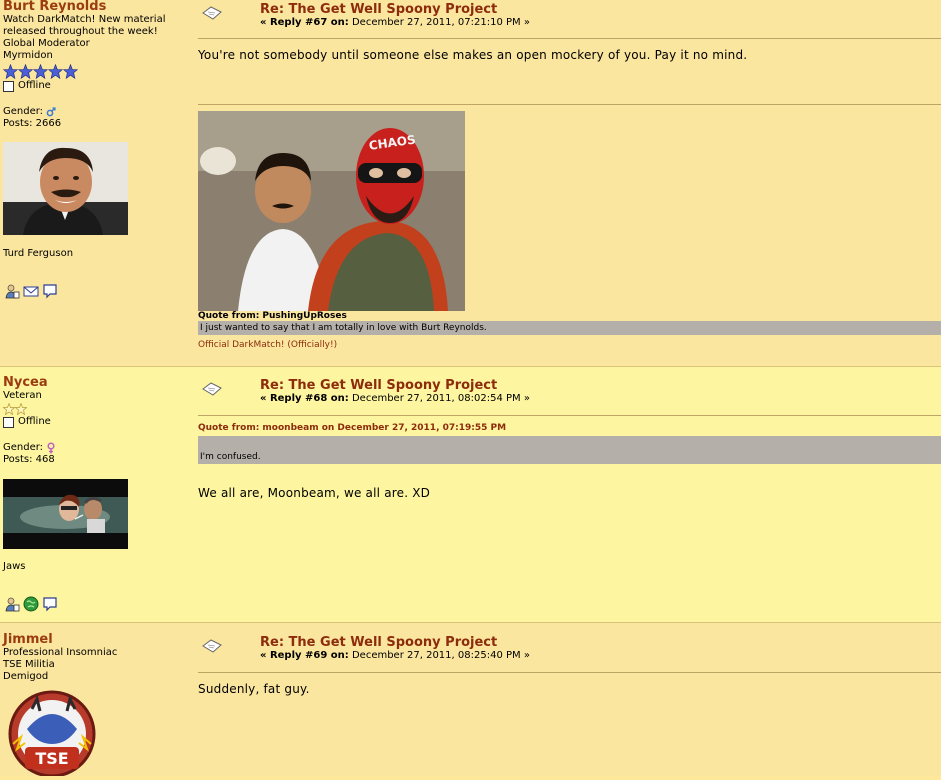  What do you see at coordinates (51, 112) in the screenshot?
I see `male-icon` at bounding box center [51, 112].